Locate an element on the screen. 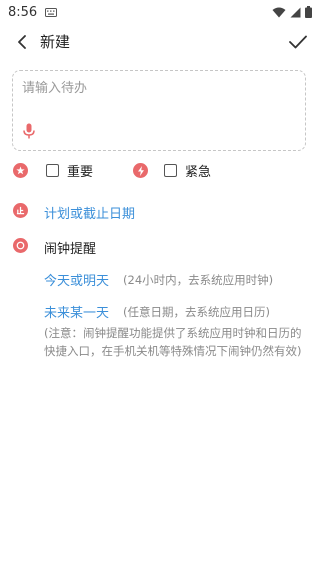  alarm-clock-icon is located at coordinates (20, 245).